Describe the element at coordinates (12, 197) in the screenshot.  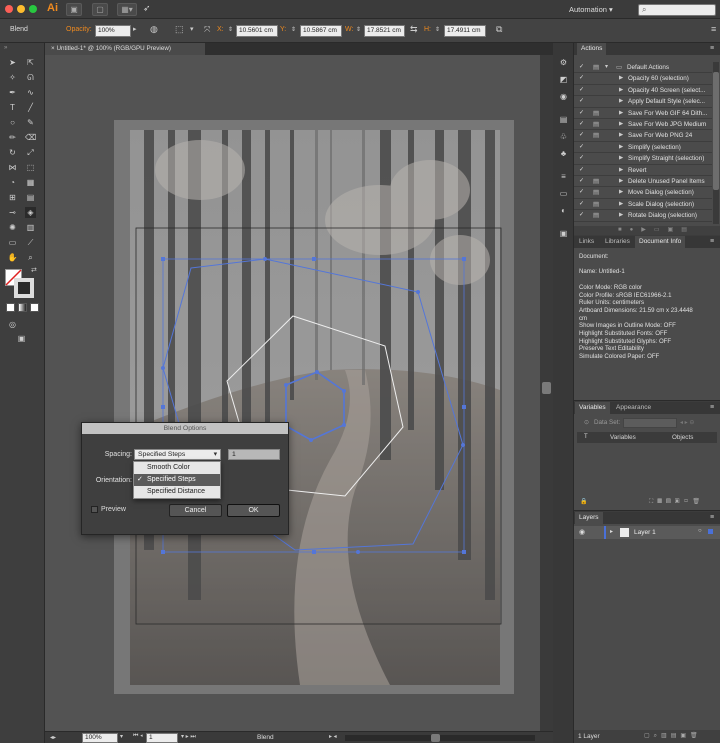
I see `mesh-tool-icon: ⊞` at that location.